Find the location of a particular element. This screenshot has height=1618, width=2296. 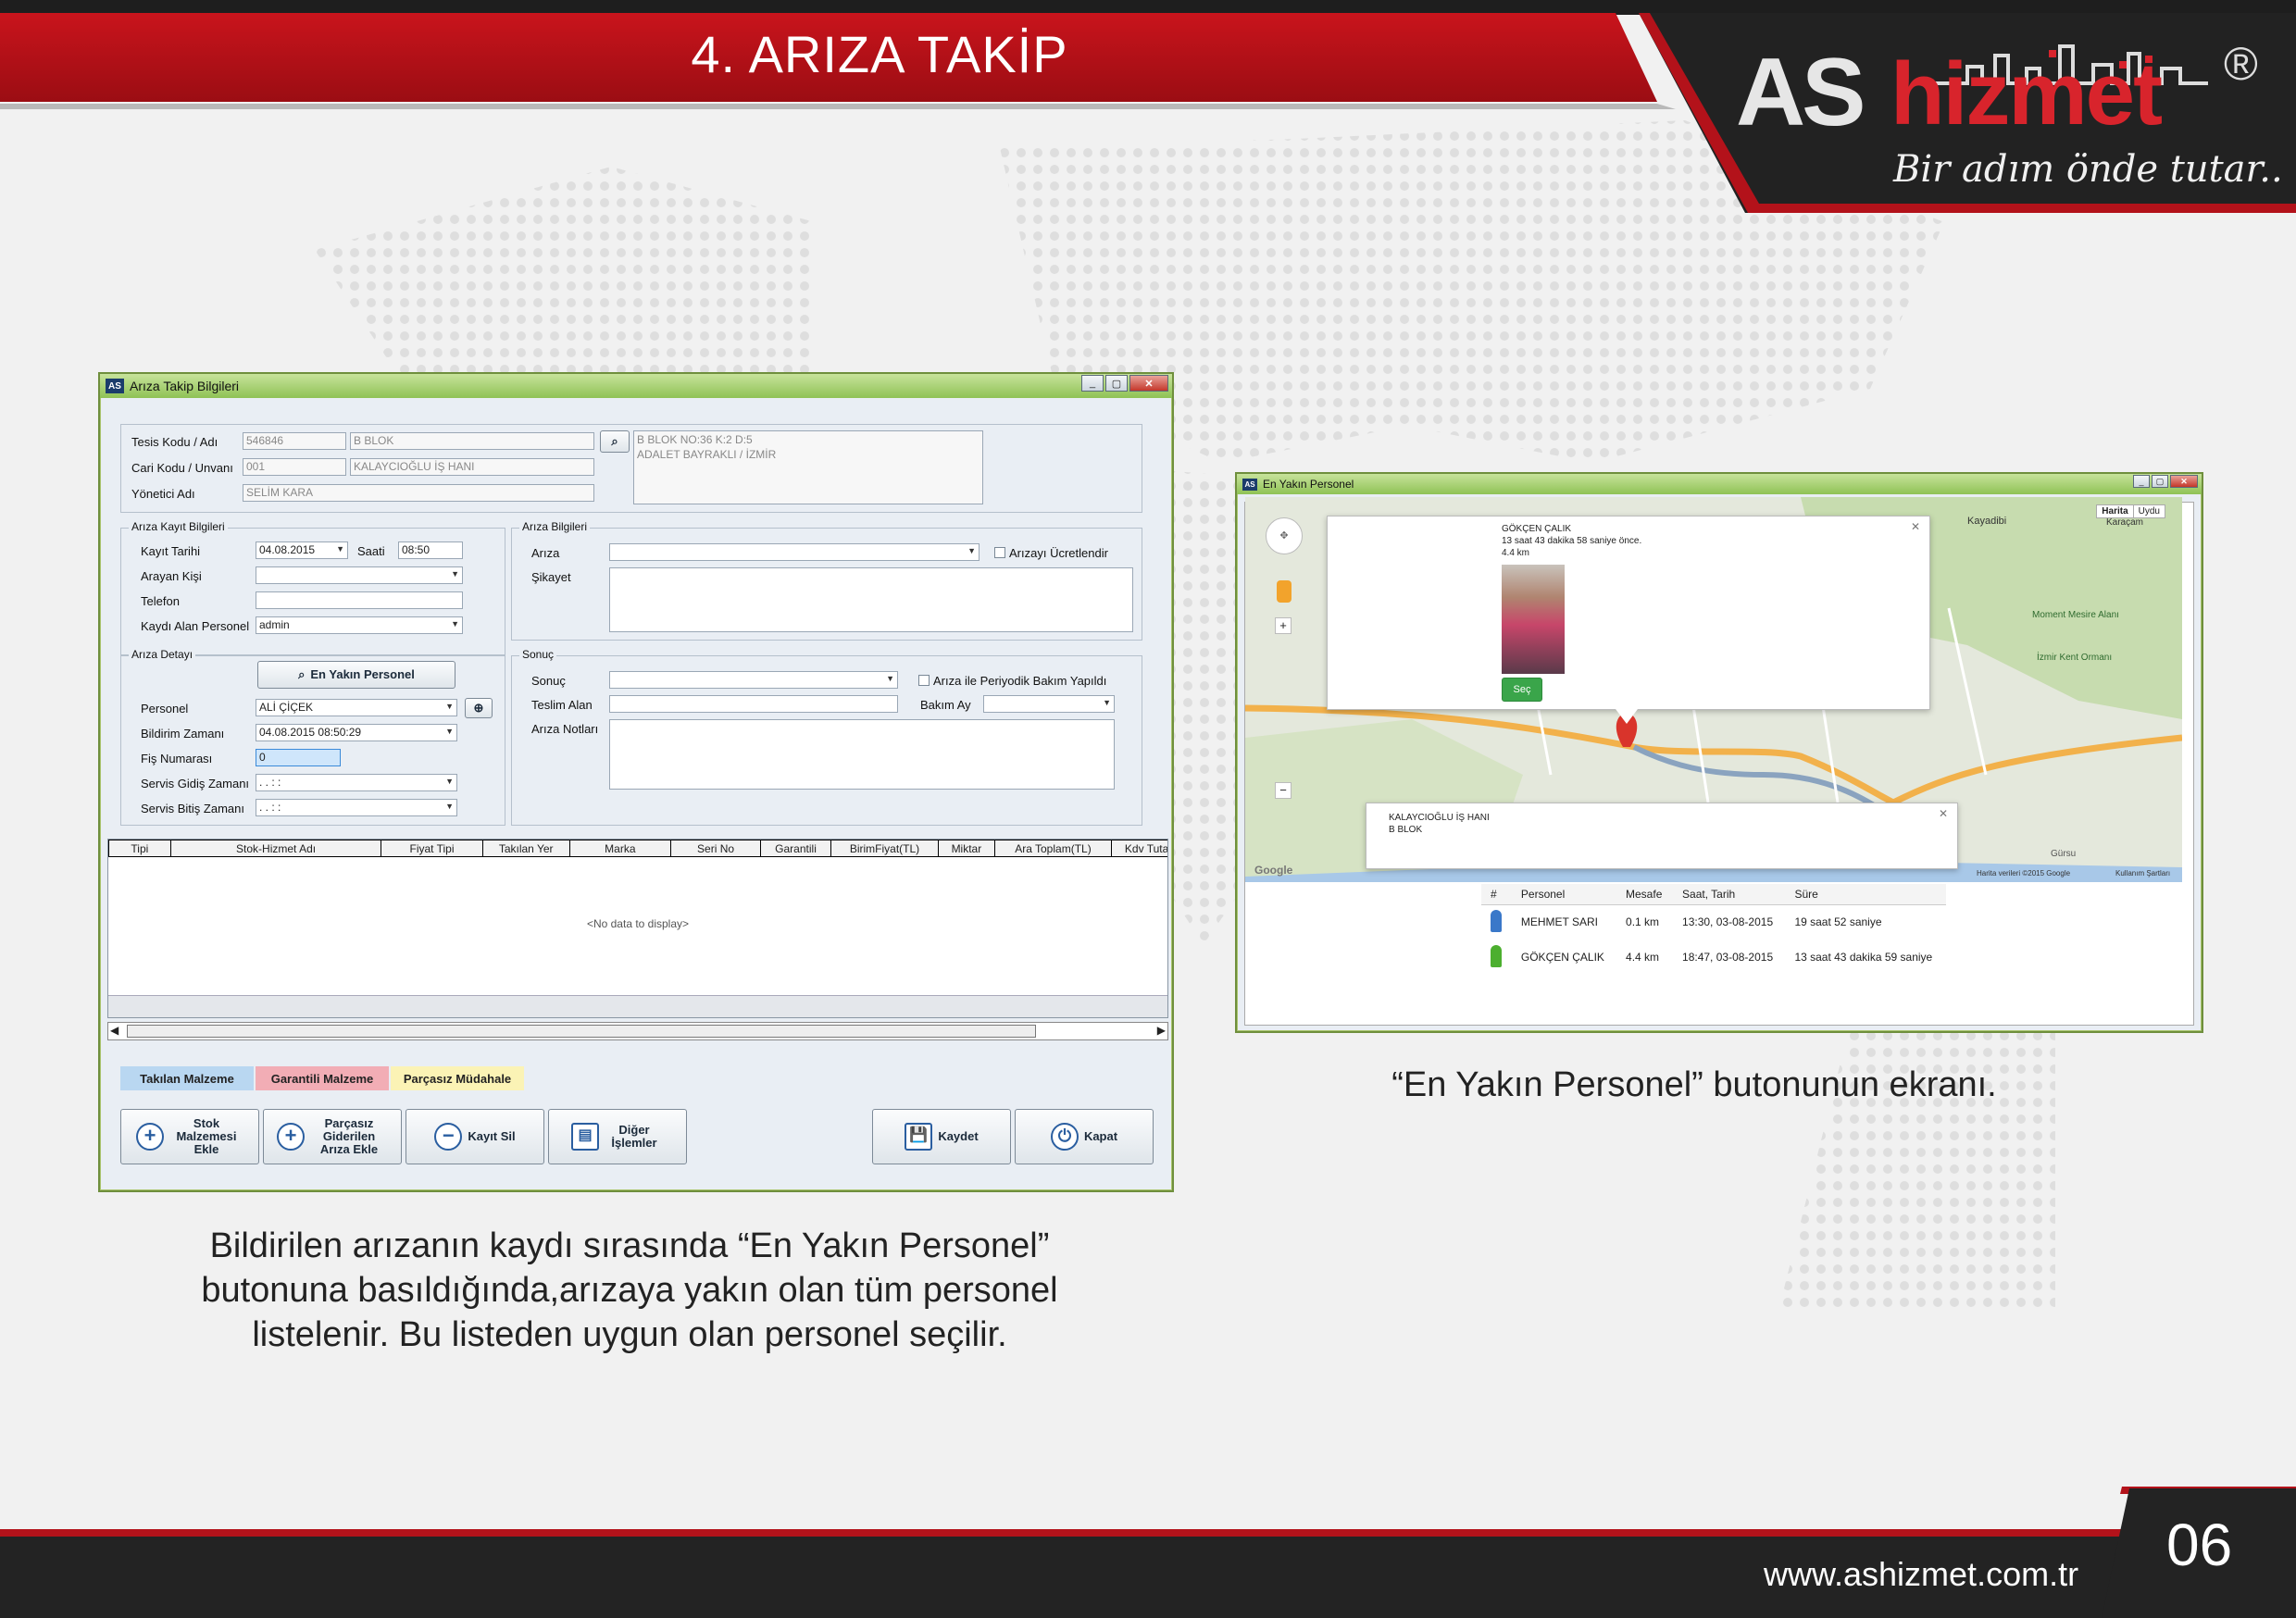

personel-name: GÖKÇEN ÇALIK is located at coordinates (1562, 957).